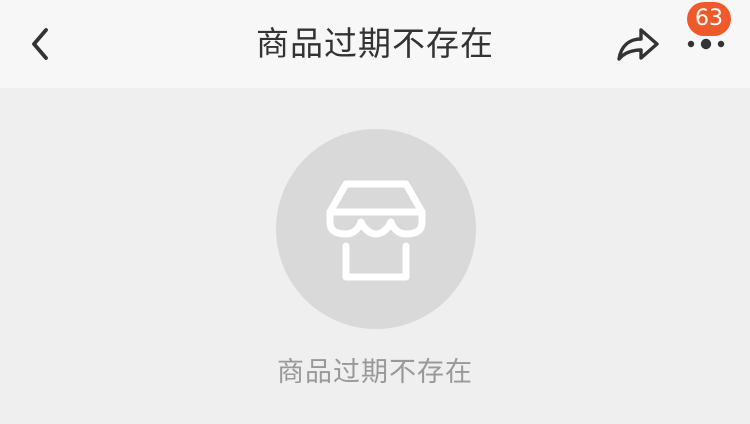  I want to click on more-icon, so click(706, 44).